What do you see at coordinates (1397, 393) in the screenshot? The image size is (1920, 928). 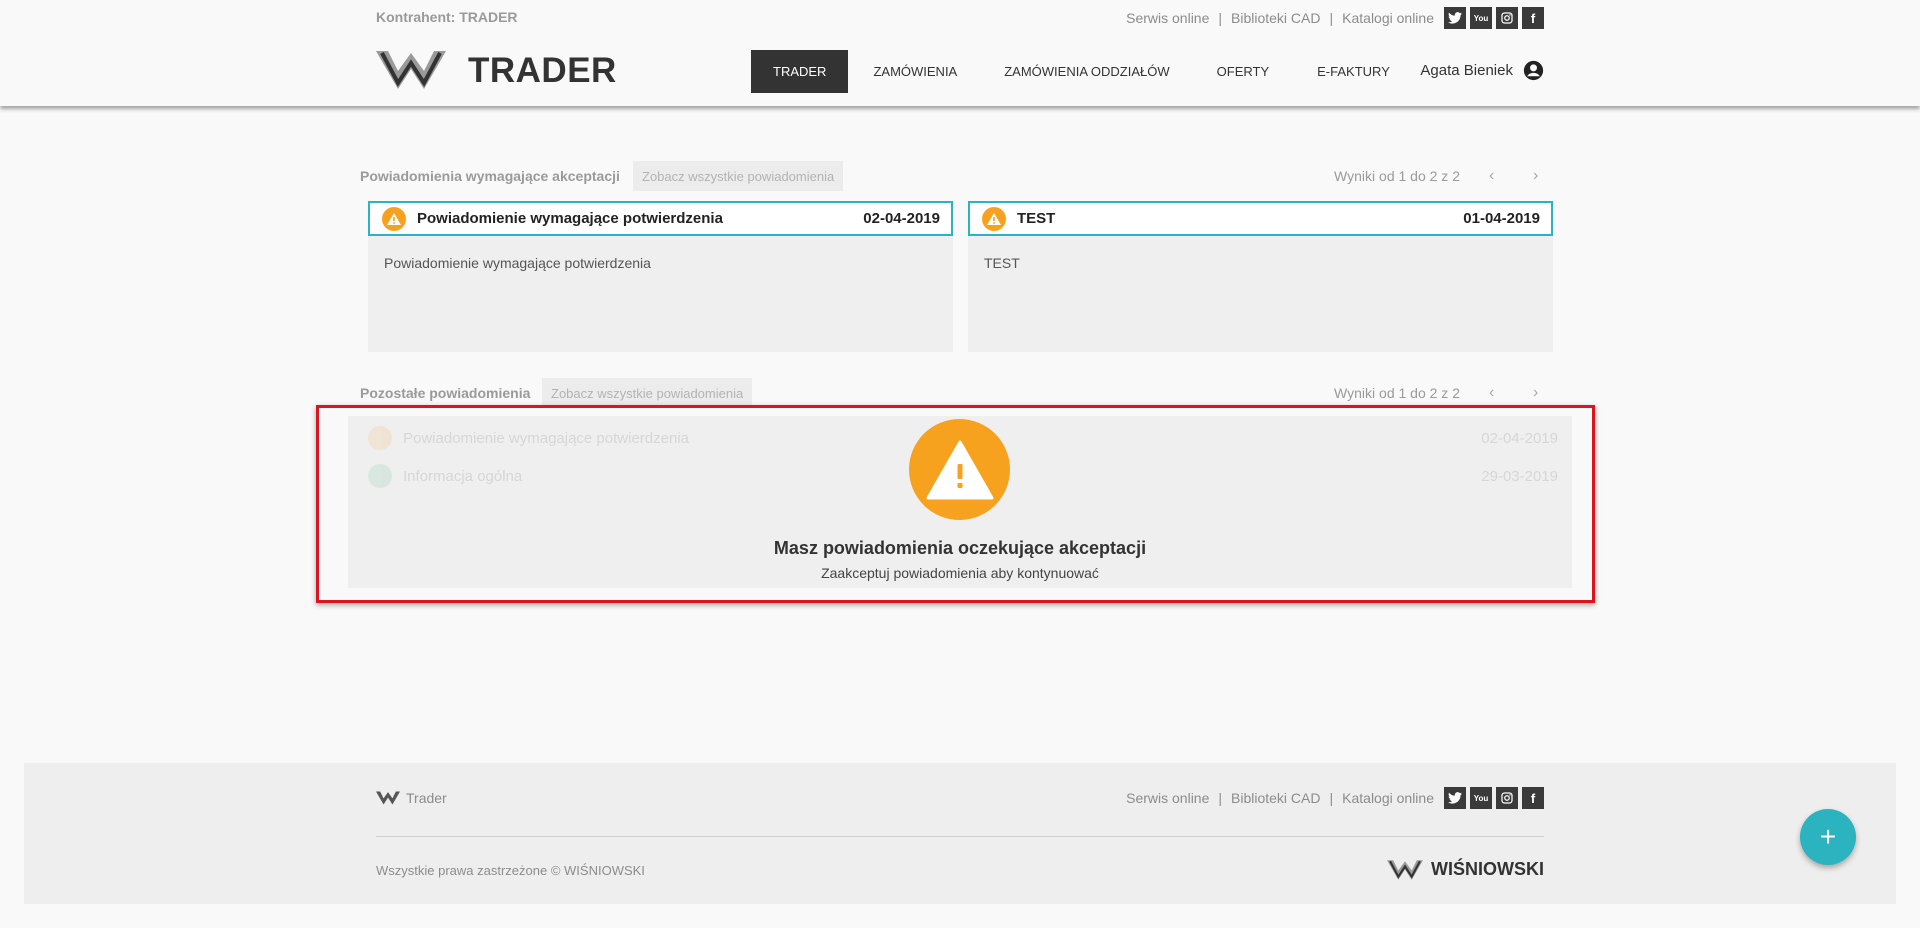 I see `other-results-count: Wyniki od 1 do 2 z 2` at bounding box center [1397, 393].